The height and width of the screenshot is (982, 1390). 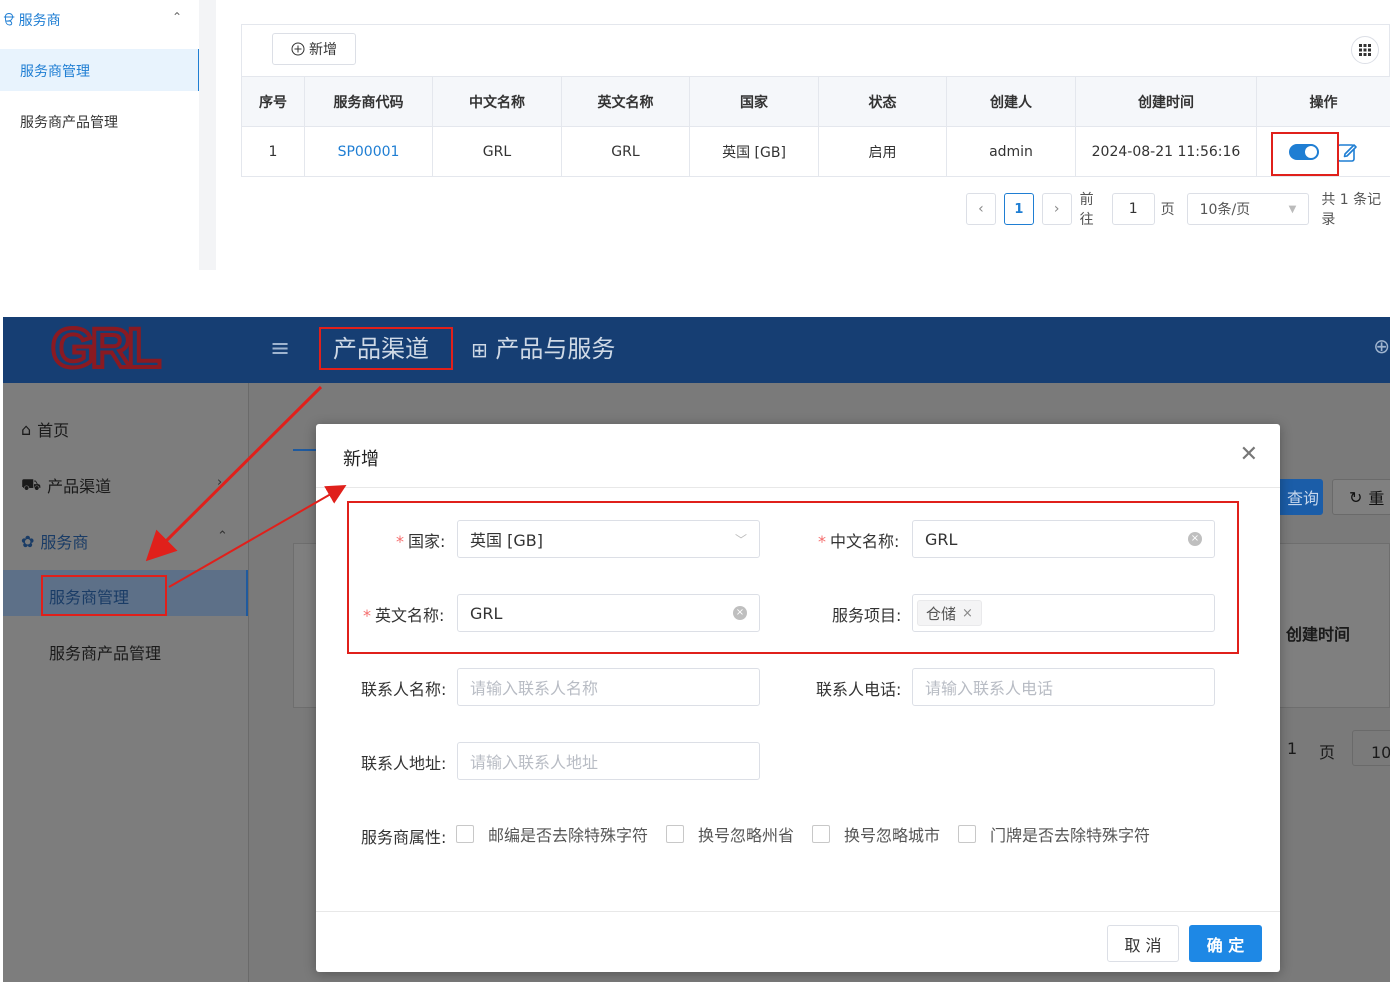 What do you see at coordinates (100, 135) in the screenshot?
I see `sidebar: ੳ 服务商 ⌃ 服务商管理 服务商产品管理` at bounding box center [100, 135].